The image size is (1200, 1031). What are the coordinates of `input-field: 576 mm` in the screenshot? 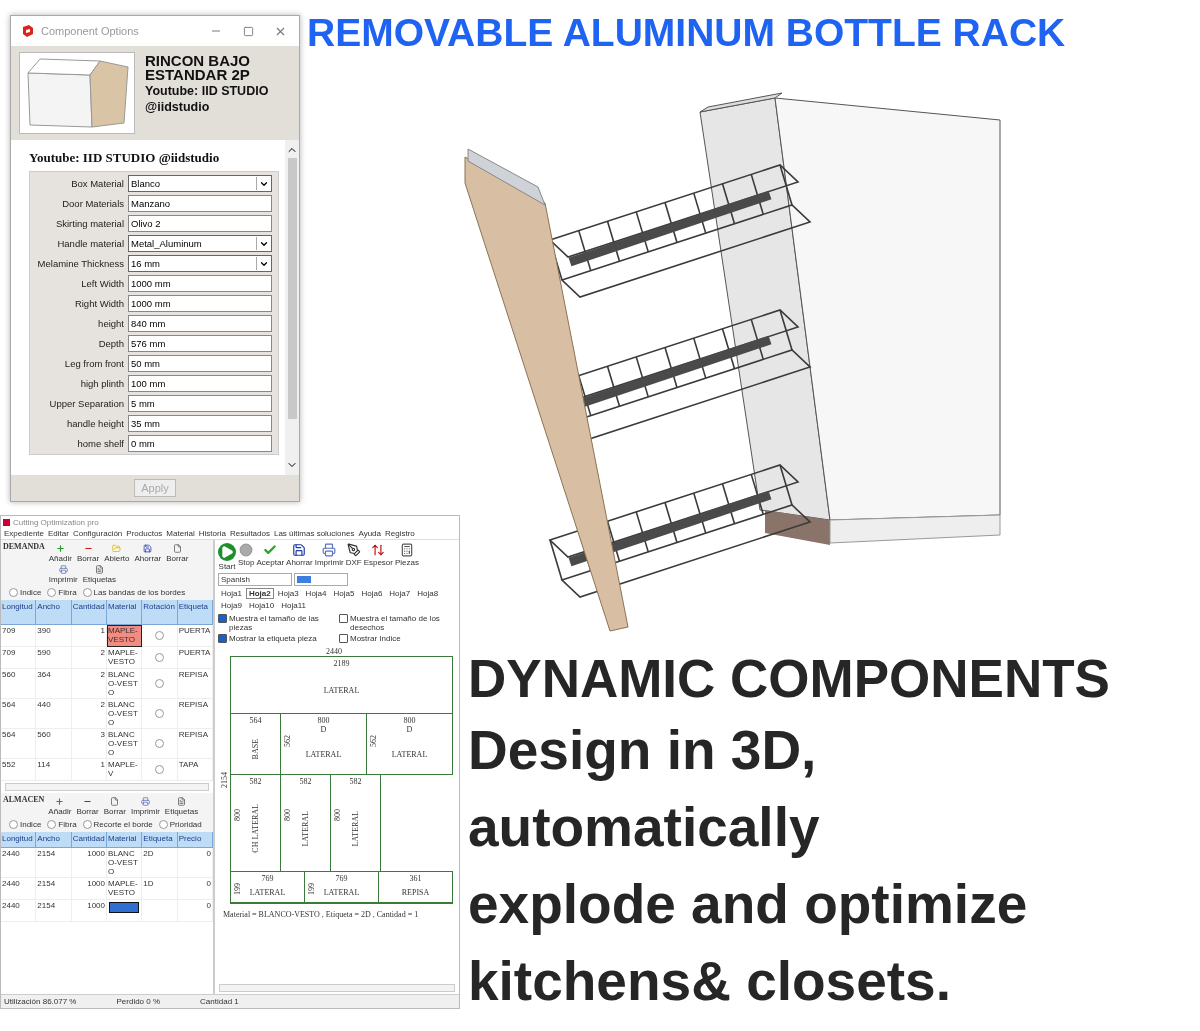 It's located at (200, 343).